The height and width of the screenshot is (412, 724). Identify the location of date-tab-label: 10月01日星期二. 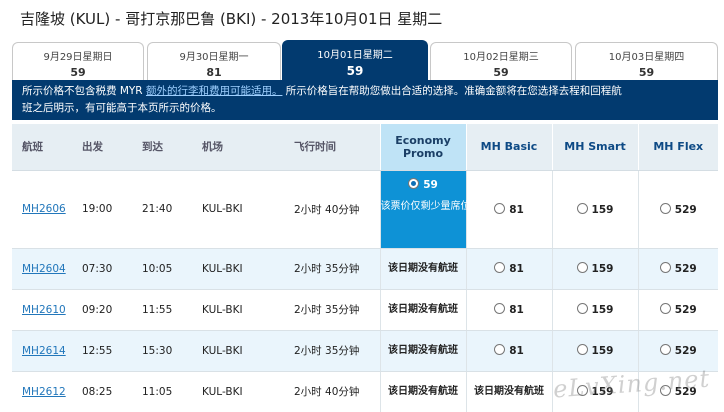
(355, 55).